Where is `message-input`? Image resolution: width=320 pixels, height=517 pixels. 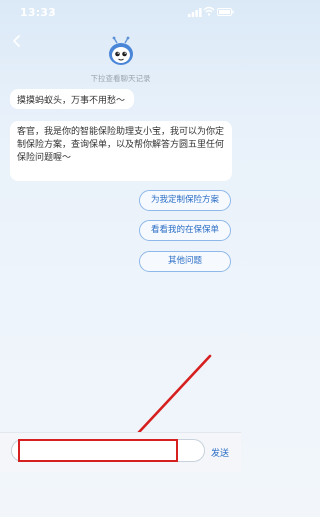
message-input is located at coordinates (108, 450).